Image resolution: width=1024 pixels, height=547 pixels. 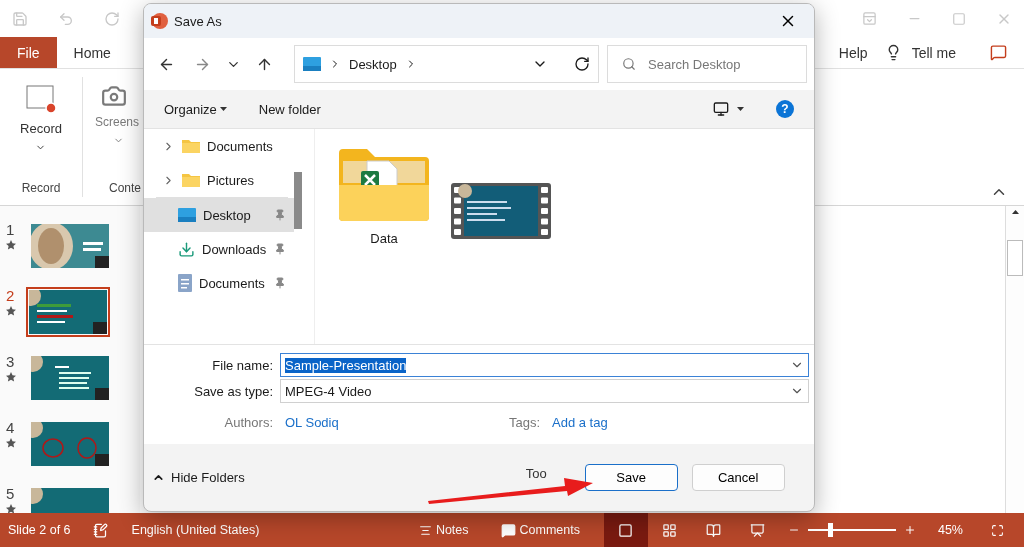 I want to click on field-label: Save as type:, so click(x=233, y=391).